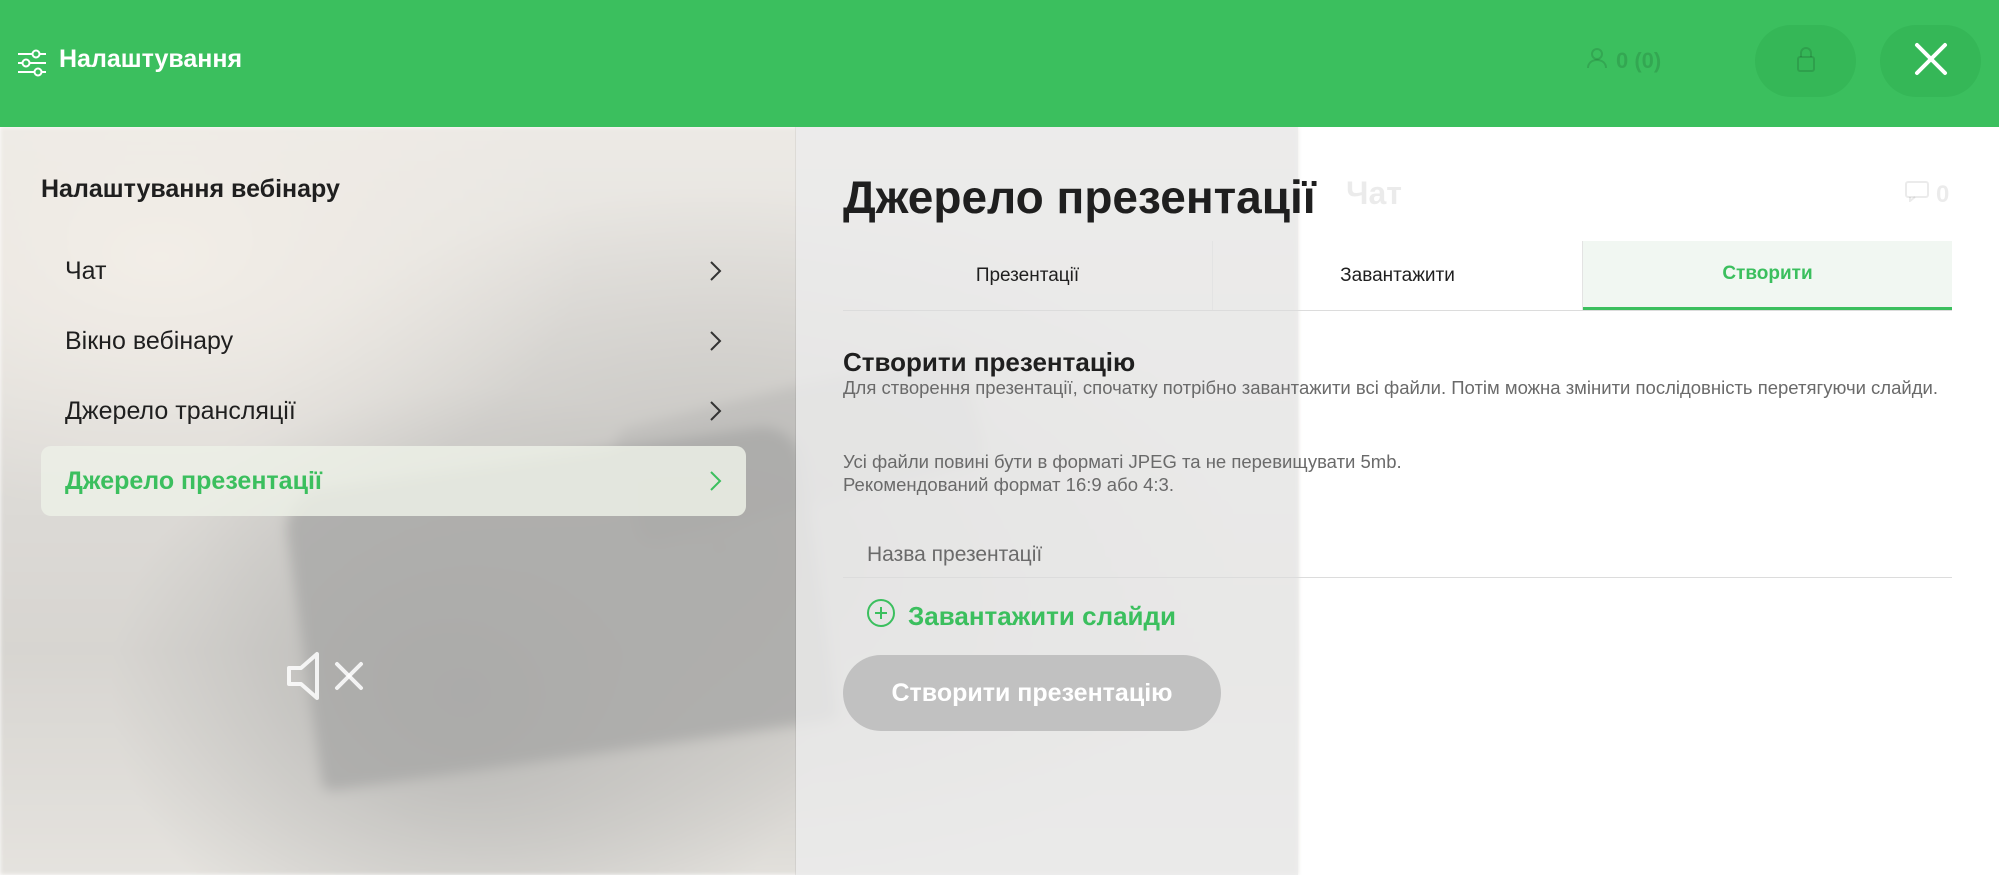  Describe the element at coordinates (1042, 616) in the screenshot. I see `upload-slides-label: Завантажити слайди` at that location.